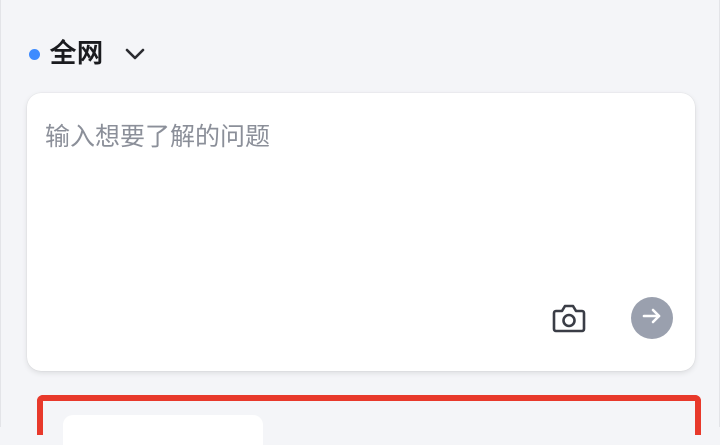  What do you see at coordinates (34, 54) in the screenshot?
I see `scope-status-dot` at bounding box center [34, 54].